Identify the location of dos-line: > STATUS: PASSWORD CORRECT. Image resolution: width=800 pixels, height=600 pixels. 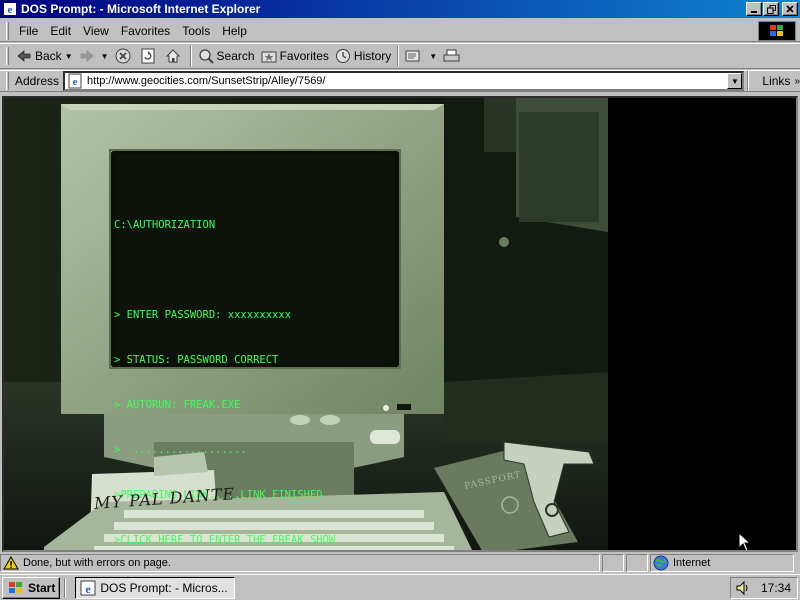
(196, 360).